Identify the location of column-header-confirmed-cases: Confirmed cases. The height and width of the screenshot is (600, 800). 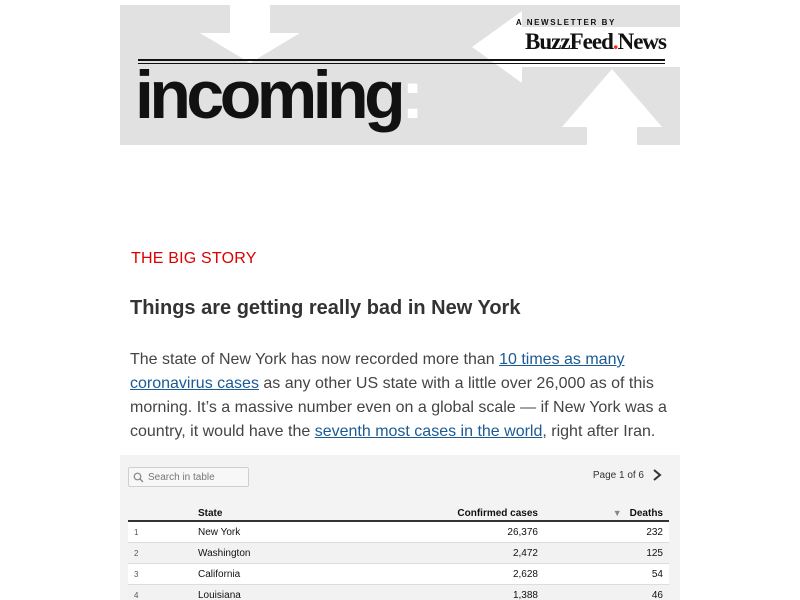
(454, 510).